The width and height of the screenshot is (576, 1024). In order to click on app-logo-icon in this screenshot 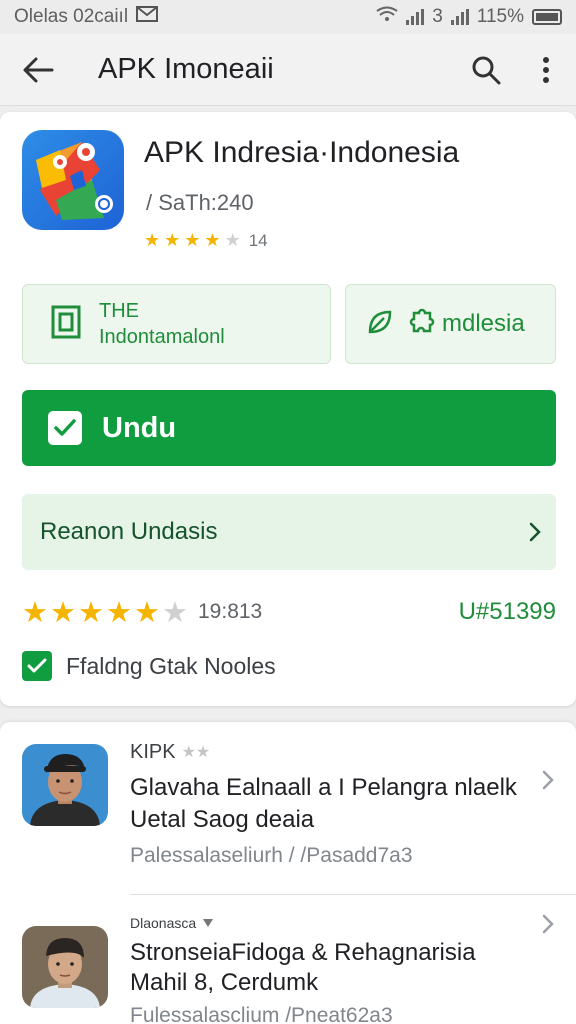, I will do `click(73, 180)`.